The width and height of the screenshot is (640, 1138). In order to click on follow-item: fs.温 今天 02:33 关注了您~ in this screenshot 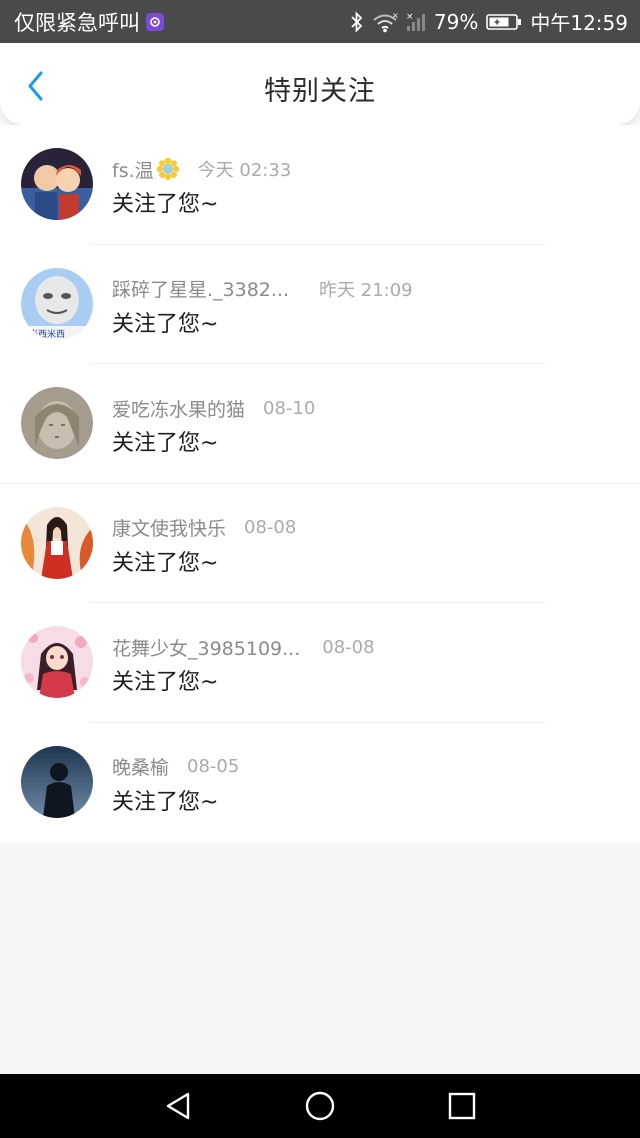, I will do `click(320, 185)`.